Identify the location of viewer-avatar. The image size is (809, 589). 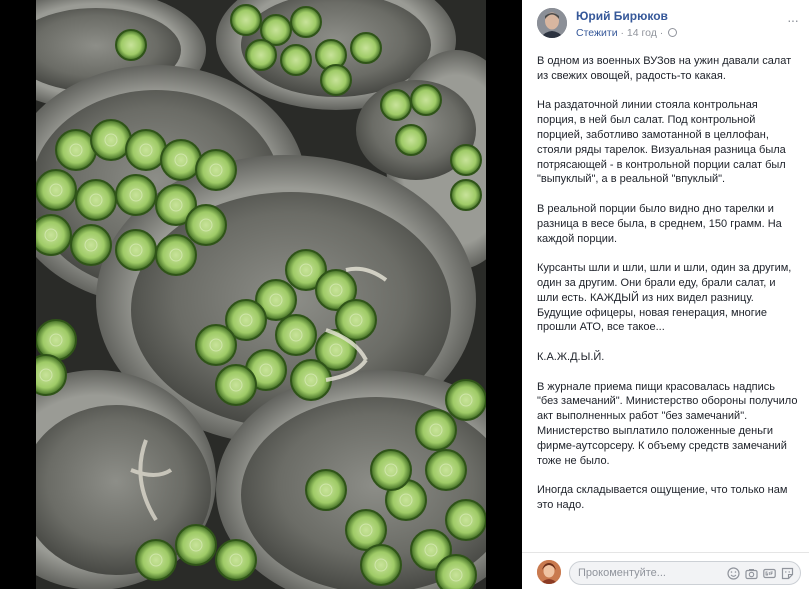
(549, 572).